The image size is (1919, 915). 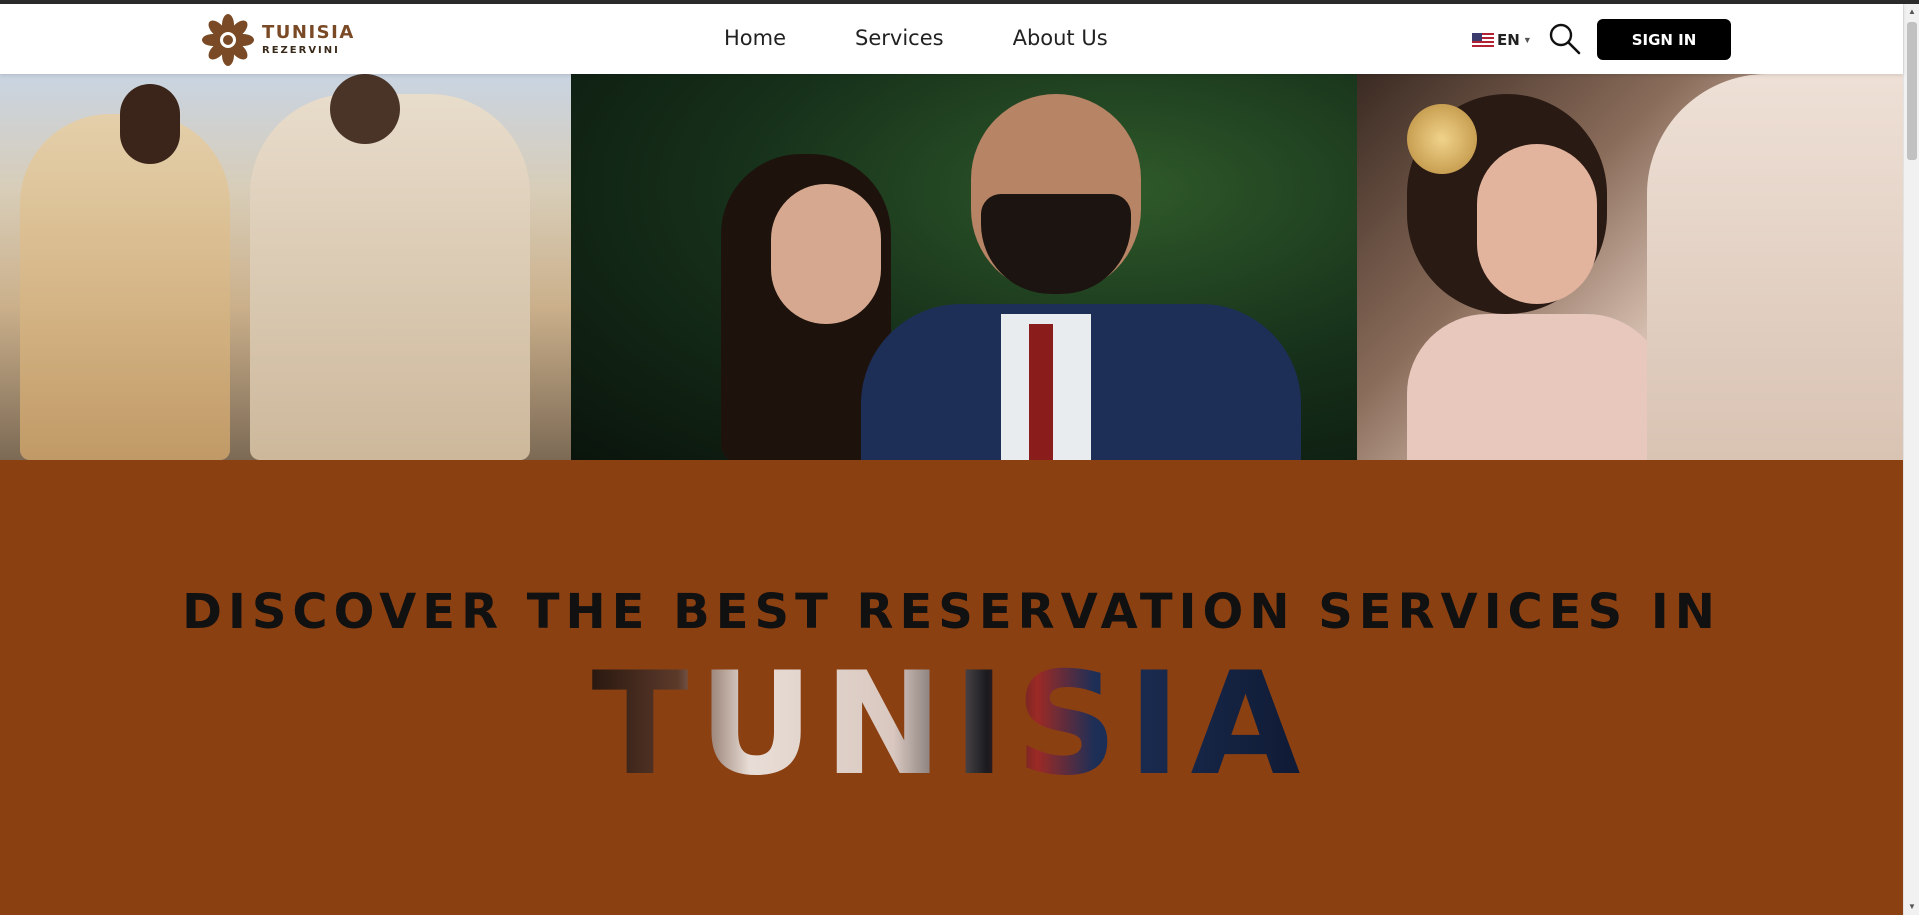 I want to click on search-button, so click(x=1565, y=39).